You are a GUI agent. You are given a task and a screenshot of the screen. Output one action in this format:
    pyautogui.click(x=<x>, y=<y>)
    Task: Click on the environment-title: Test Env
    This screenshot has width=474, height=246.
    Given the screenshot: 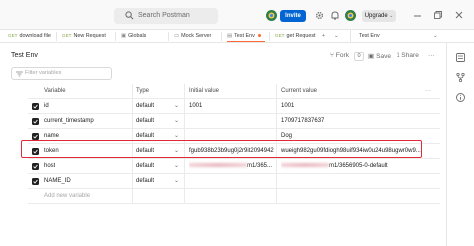 What is the action you would take?
    pyautogui.click(x=24, y=55)
    